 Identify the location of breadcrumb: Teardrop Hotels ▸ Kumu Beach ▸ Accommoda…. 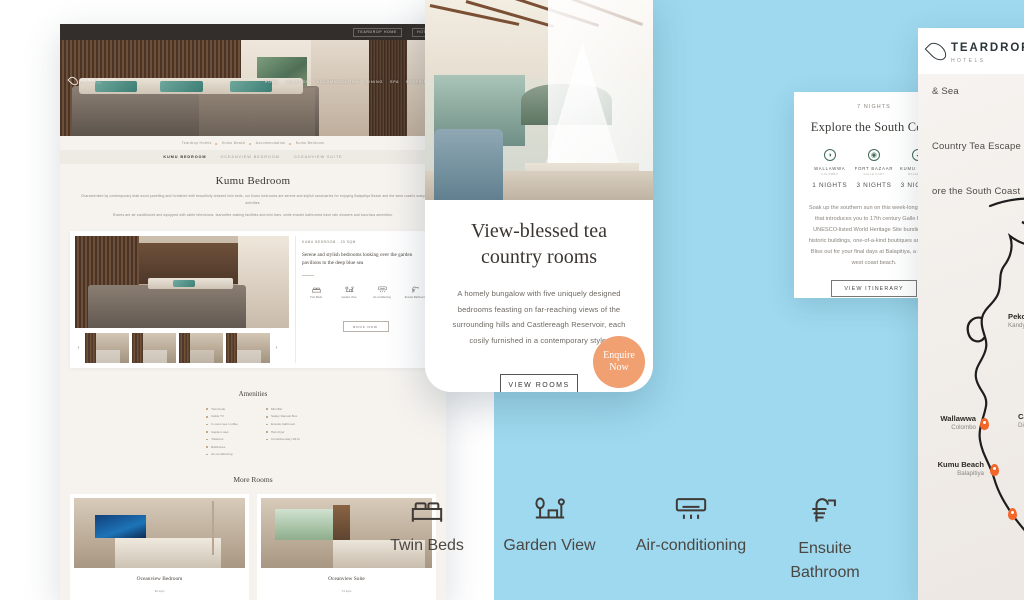
(253, 143).